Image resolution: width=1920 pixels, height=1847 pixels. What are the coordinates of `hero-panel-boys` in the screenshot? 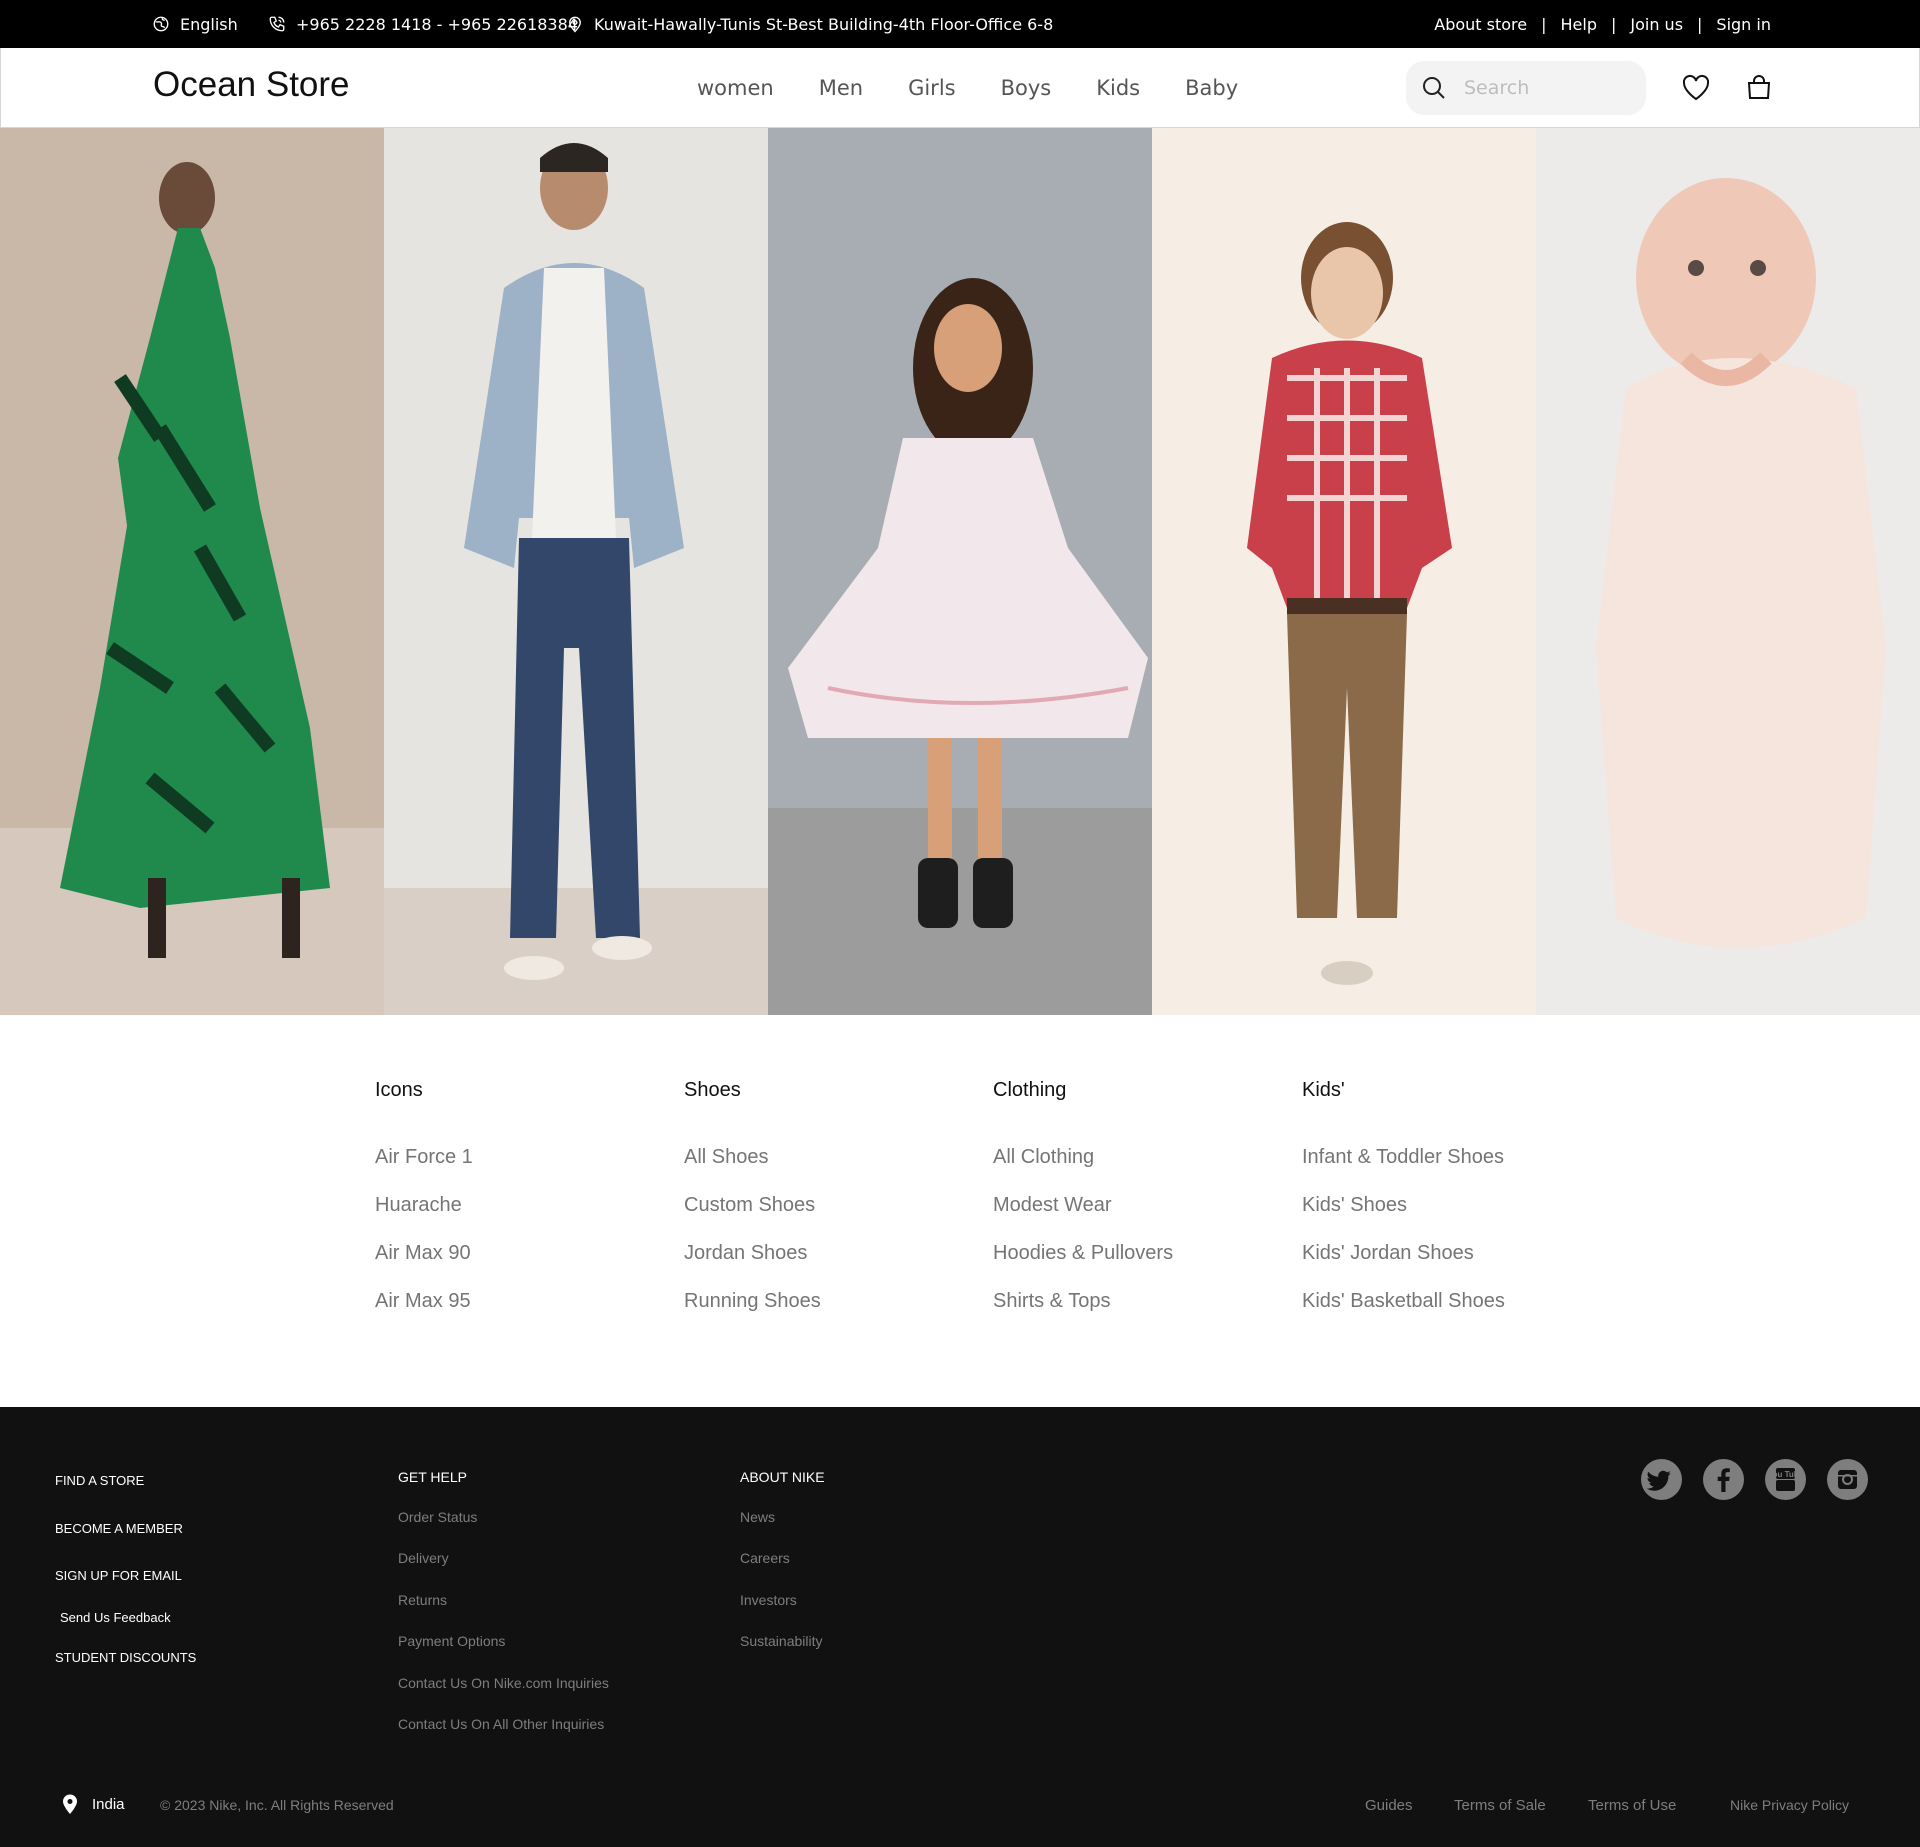 It's located at (1344, 571).